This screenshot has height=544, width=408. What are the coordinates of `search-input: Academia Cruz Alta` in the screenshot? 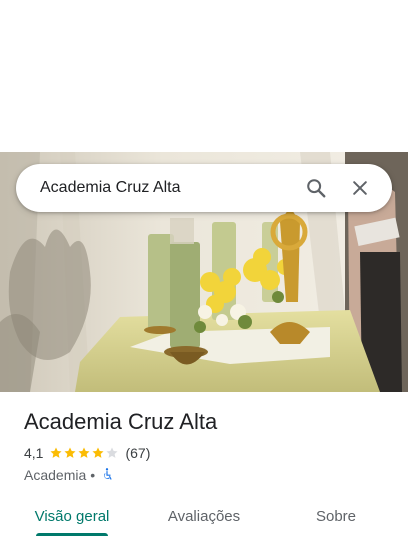 It's located at (167, 188).